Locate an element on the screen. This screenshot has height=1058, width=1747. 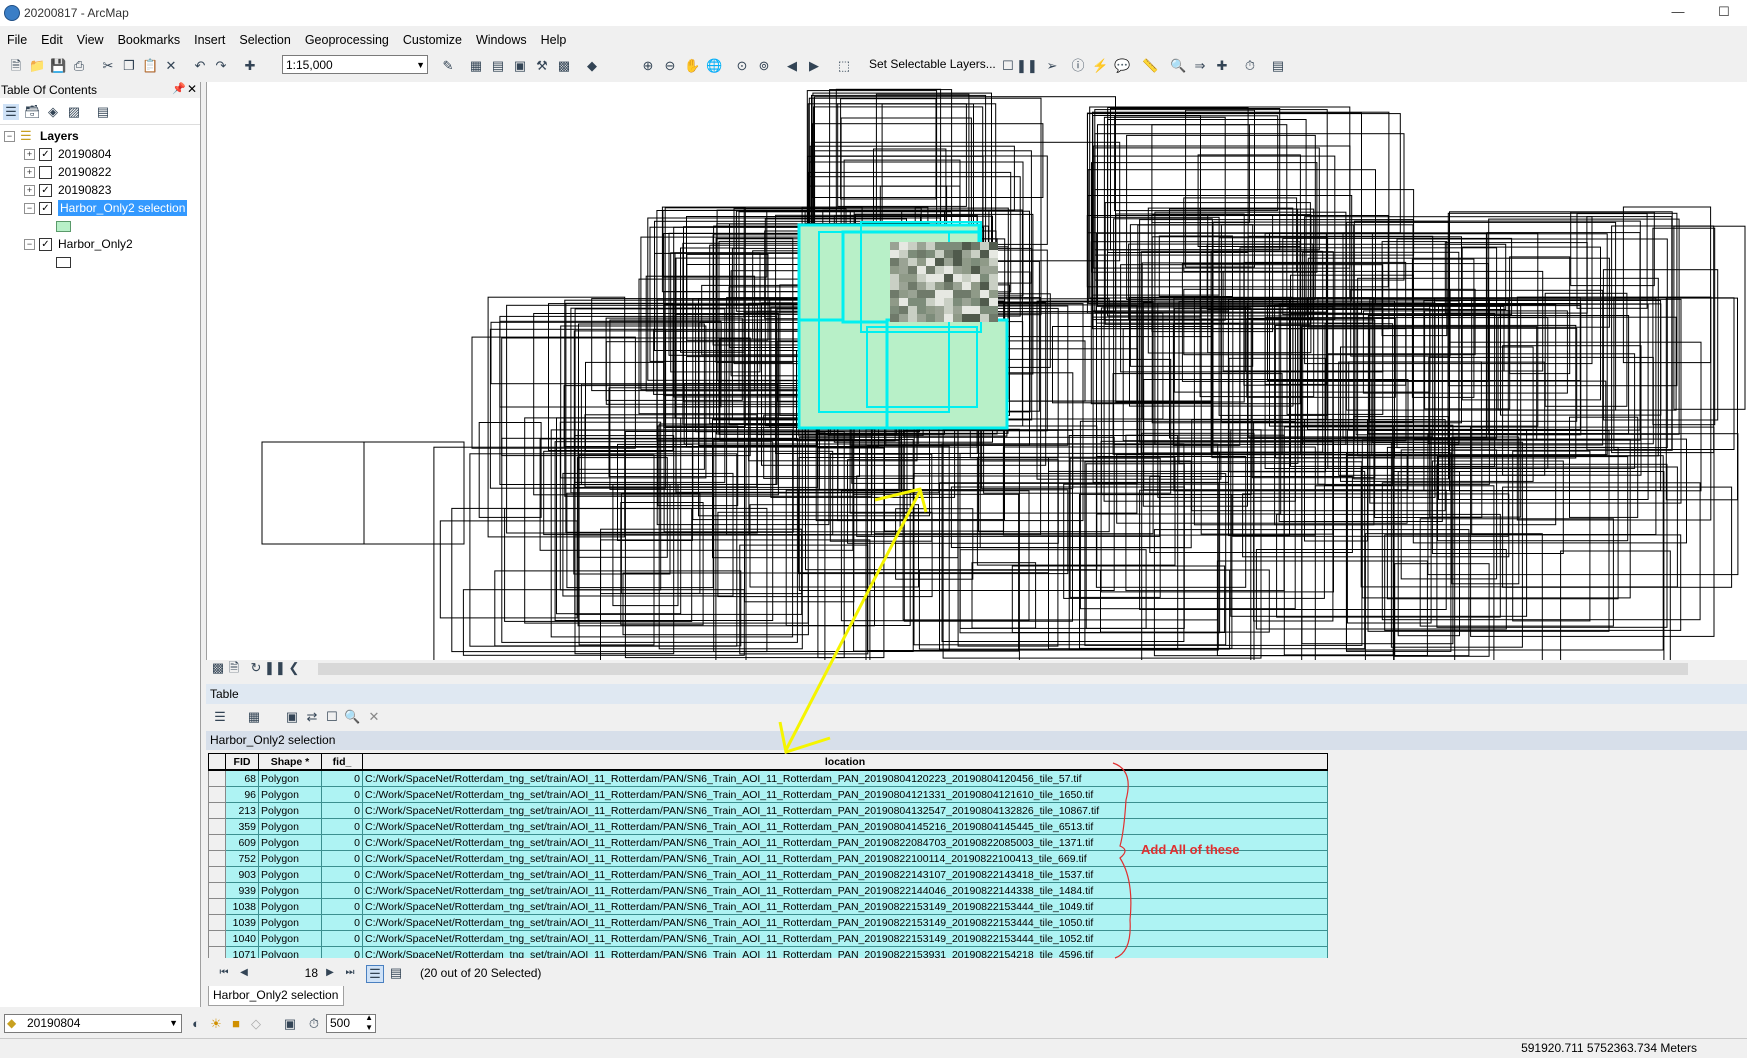
table-navigation-bar: ⏮ ◀ 18 ▶ ⏭ ☰ ▤ (20 out of 20 Selected) is located at coordinates (976, 973).